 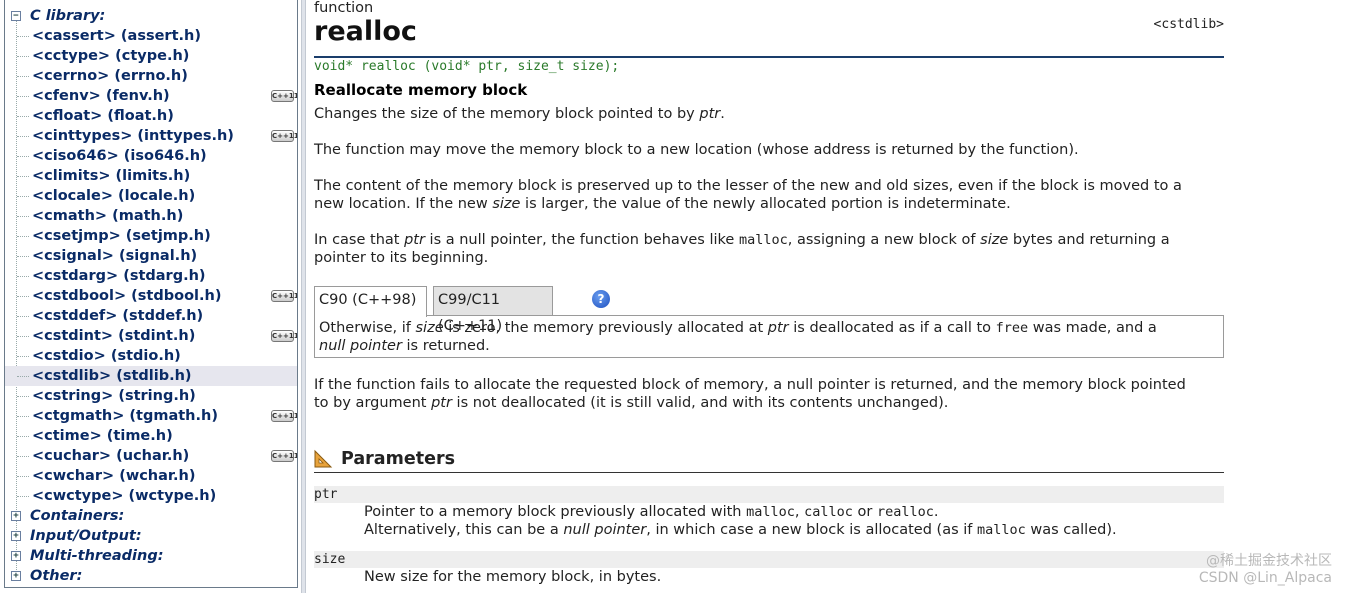 I want to click on tree-category-label: Containers:, so click(x=77, y=516).